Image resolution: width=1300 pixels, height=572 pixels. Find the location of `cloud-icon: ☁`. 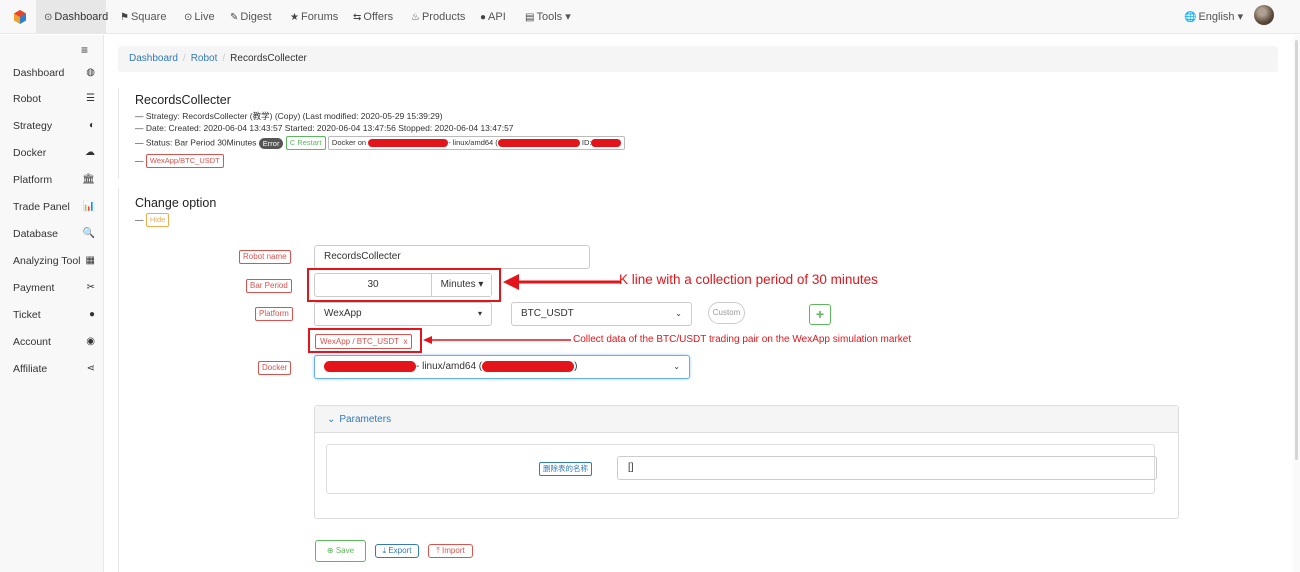

cloud-icon: ☁ is located at coordinates (90, 152).